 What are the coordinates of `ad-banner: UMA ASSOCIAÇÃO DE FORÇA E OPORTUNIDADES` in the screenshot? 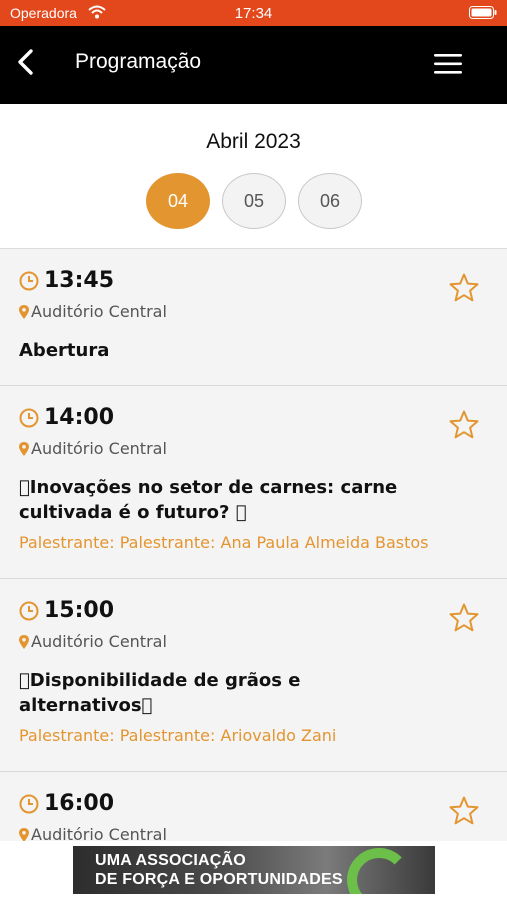 It's located at (254, 870).